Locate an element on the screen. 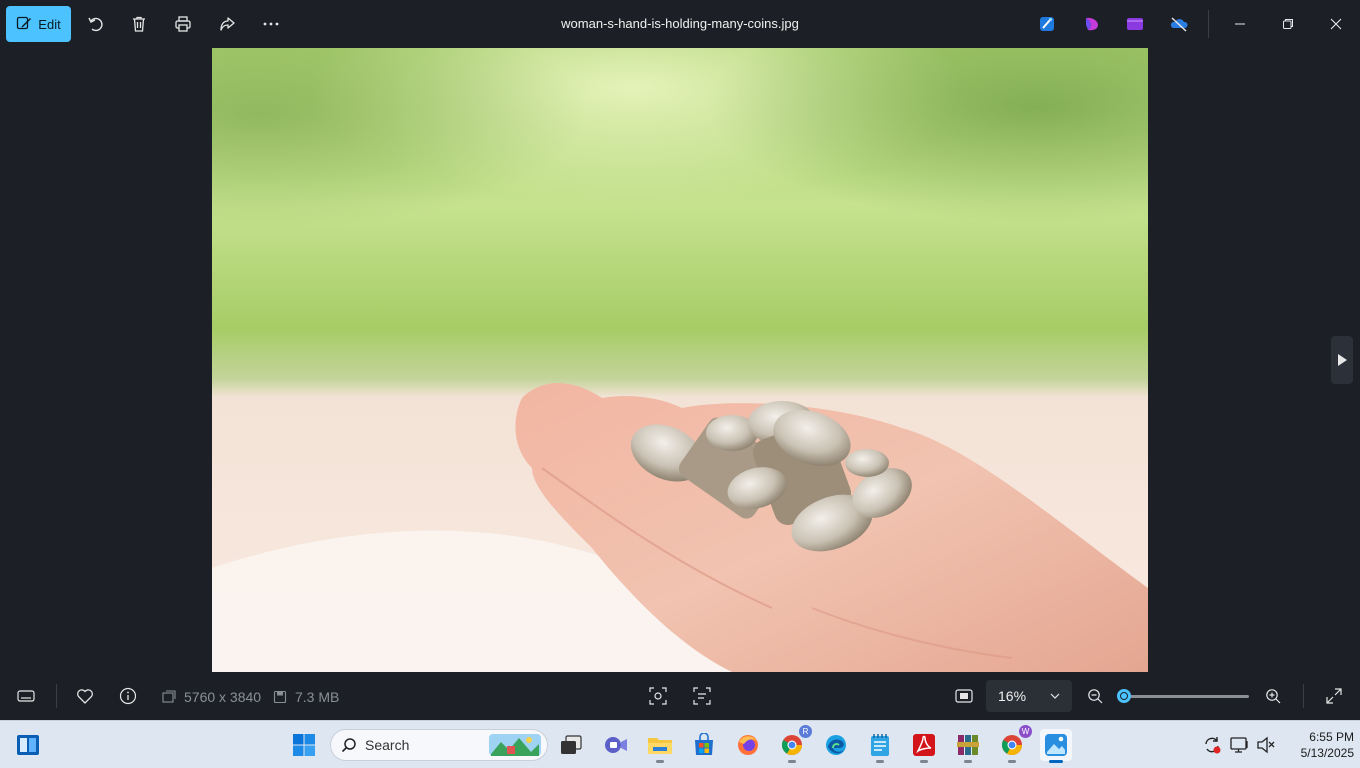 Image resolution: width=1360 pixels, height=768 pixels. more-options-icon is located at coordinates (271, 24).